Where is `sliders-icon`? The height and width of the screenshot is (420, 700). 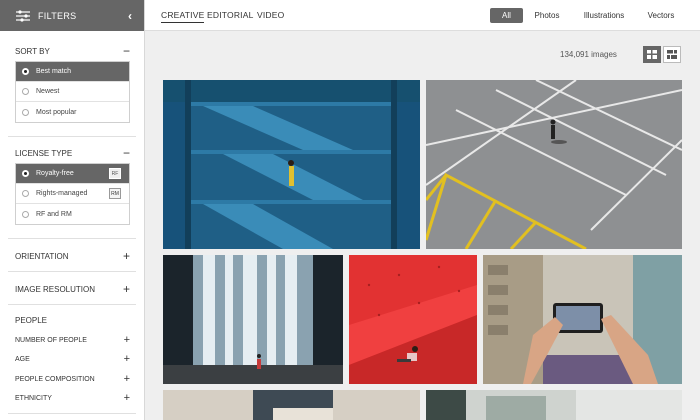 sliders-icon is located at coordinates (23, 15).